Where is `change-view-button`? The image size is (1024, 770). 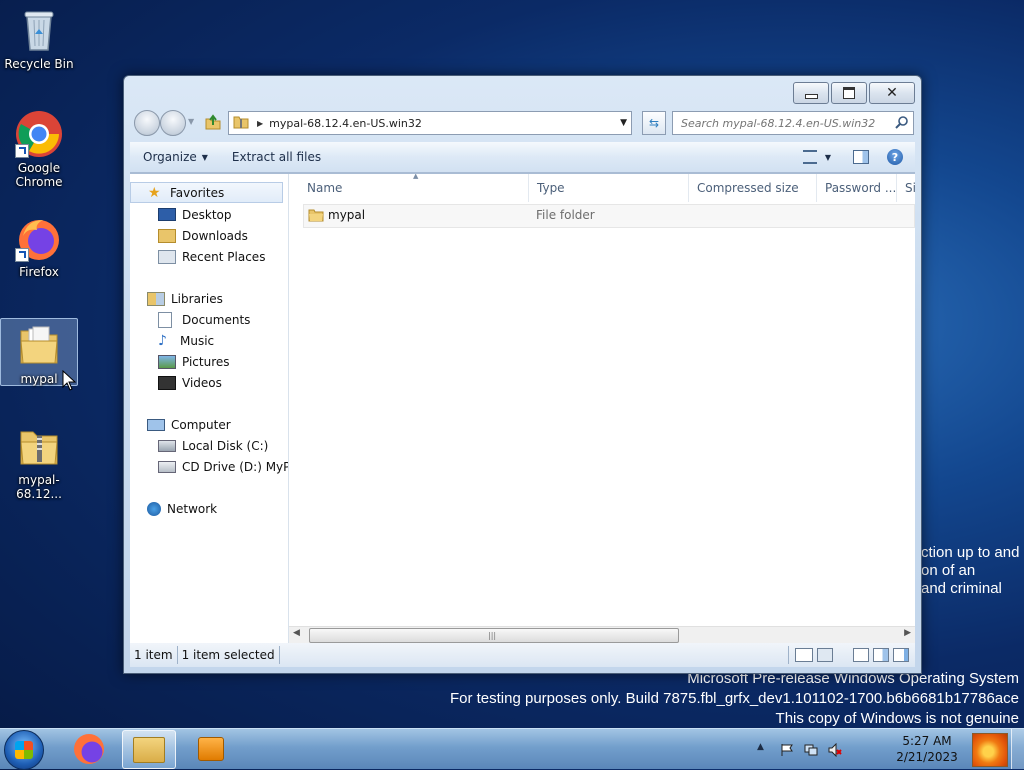 change-view-button is located at coordinates (810, 157).